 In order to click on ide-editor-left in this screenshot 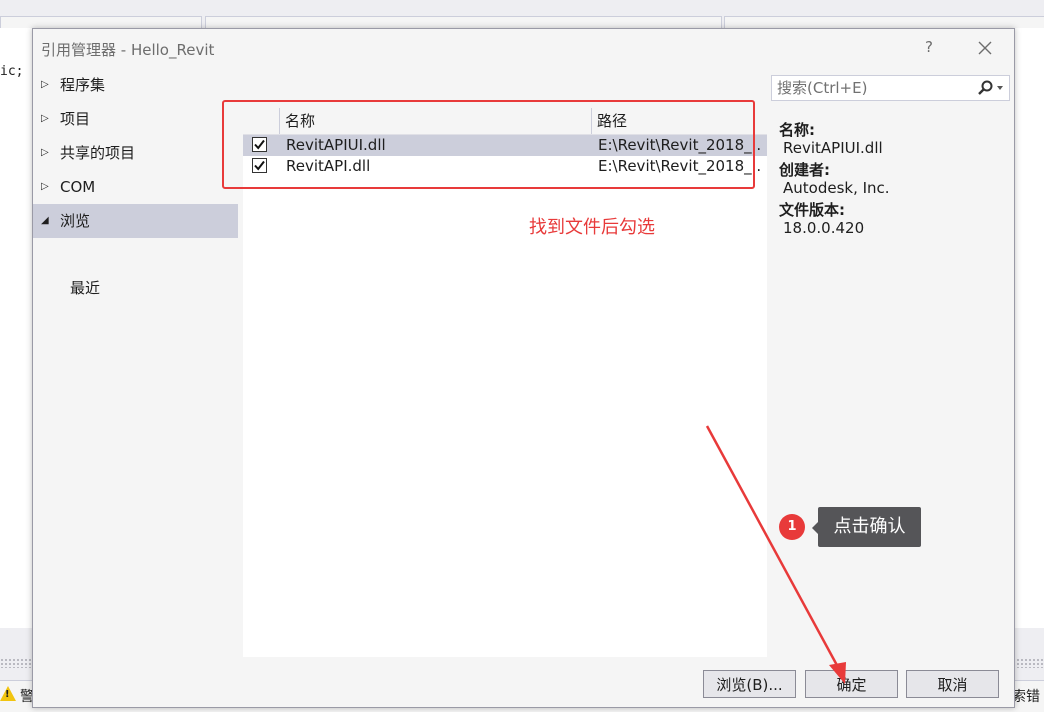, I will do `click(17, 328)`.